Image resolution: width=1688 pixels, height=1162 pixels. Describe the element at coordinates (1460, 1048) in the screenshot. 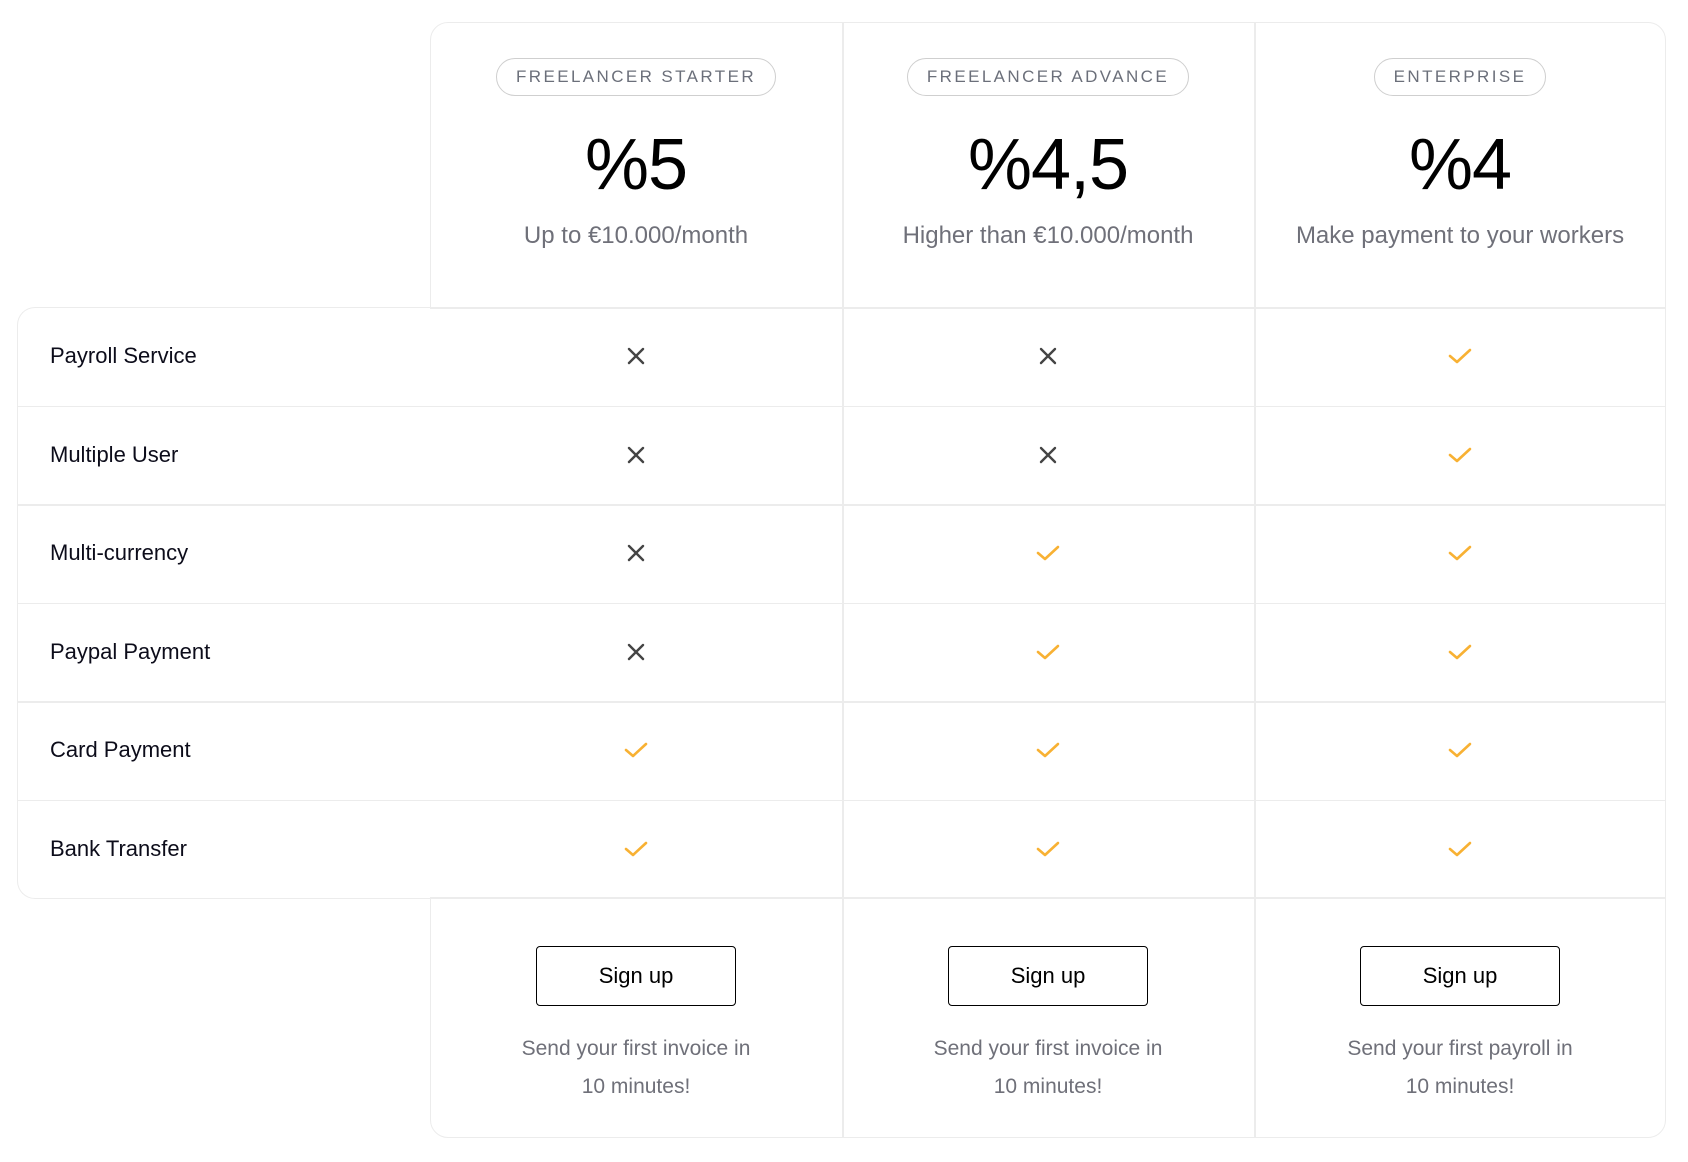

I see `footer-line: Send your first payroll in` at that location.